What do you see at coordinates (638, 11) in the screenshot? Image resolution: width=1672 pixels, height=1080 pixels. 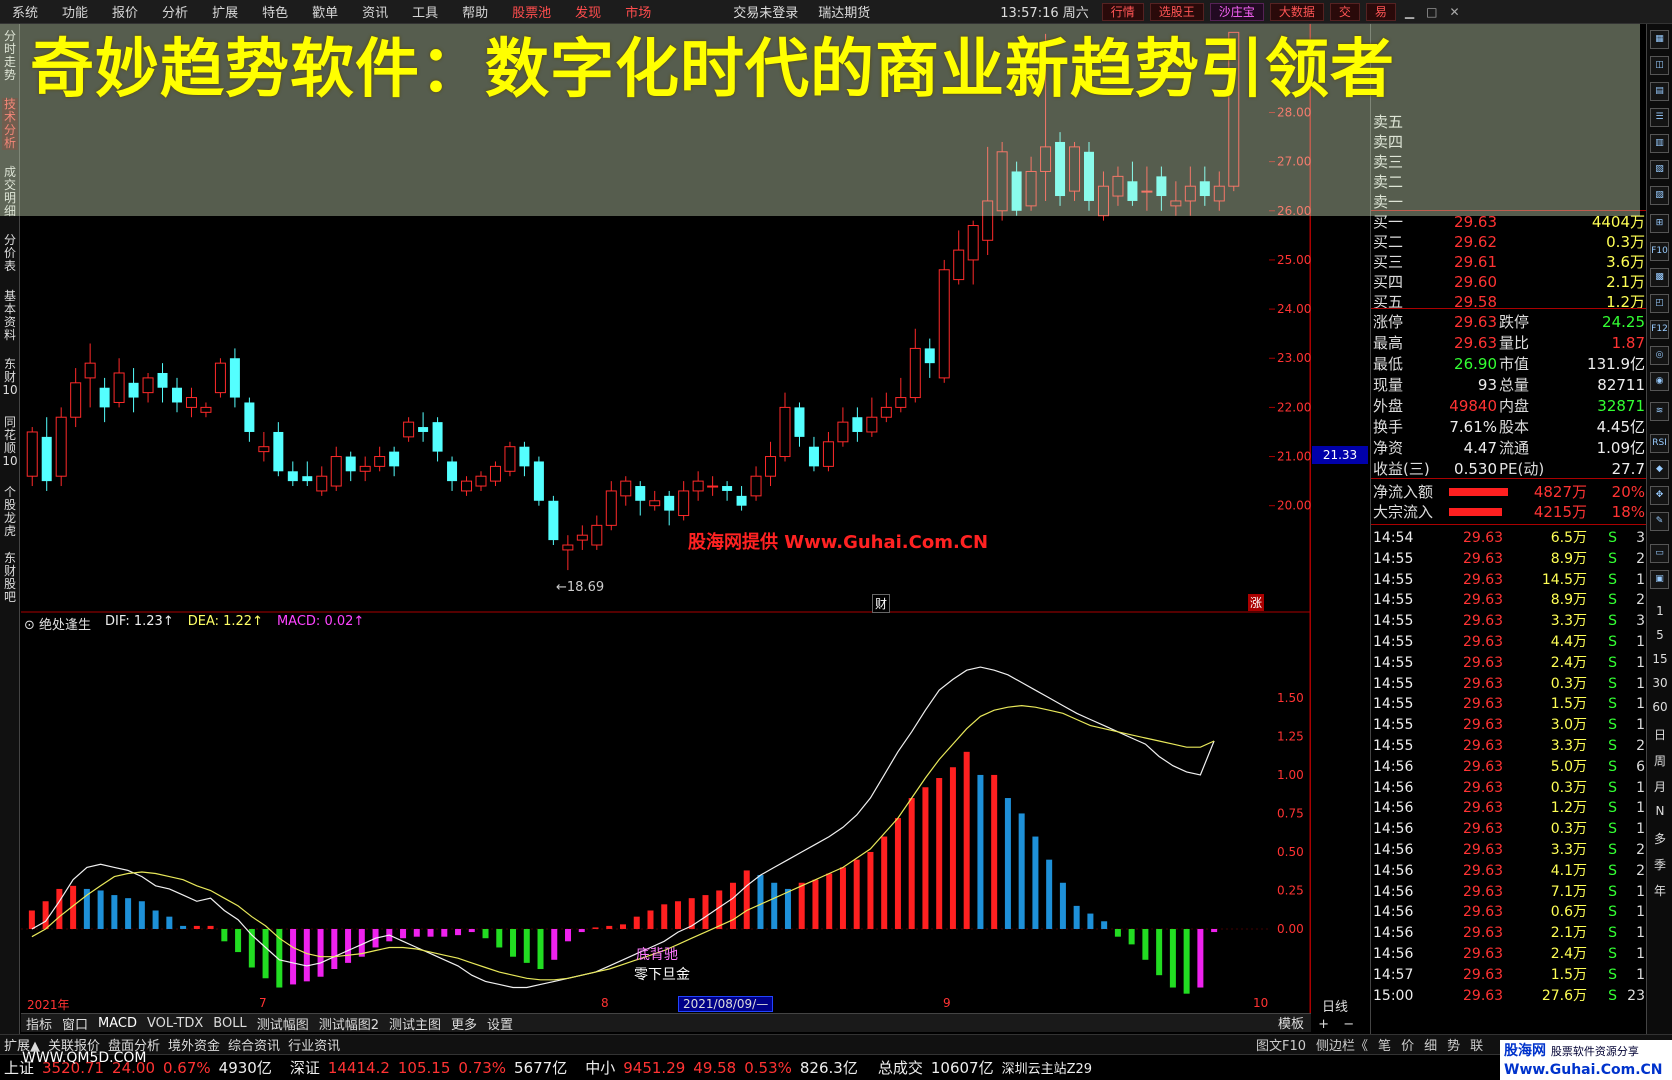 I see `menu-market: 市场` at bounding box center [638, 11].